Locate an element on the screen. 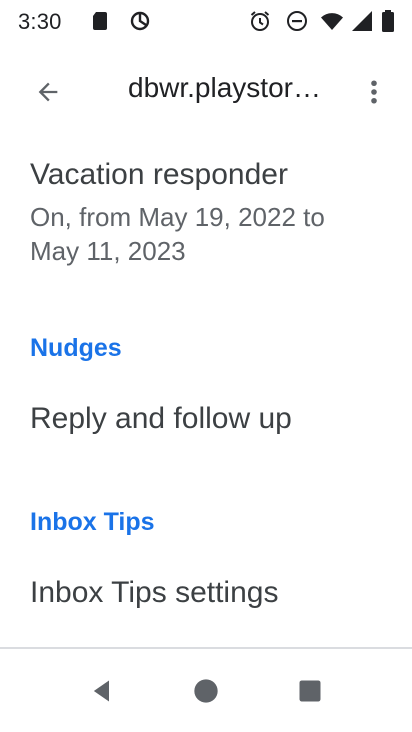 This screenshot has width=412, height=732. back-button is located at coordinates (48, 92).